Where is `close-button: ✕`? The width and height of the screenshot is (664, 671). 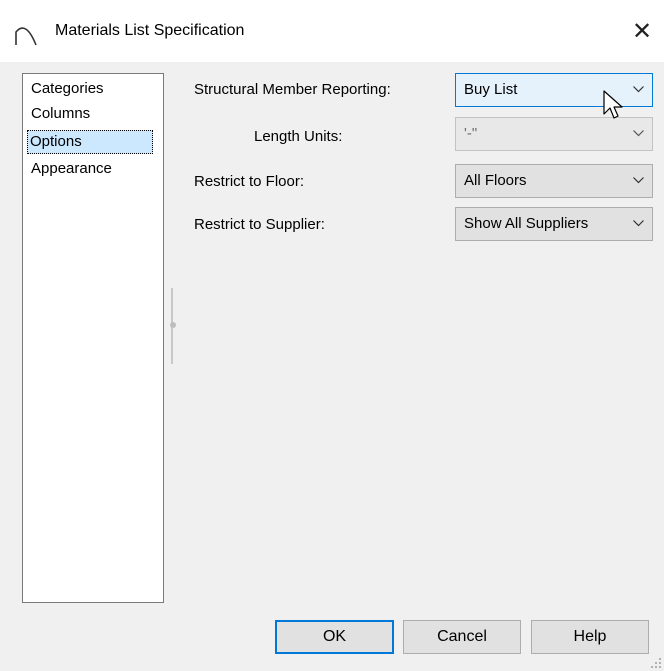 close-button: ✕ is located at coordinates (642, 32).